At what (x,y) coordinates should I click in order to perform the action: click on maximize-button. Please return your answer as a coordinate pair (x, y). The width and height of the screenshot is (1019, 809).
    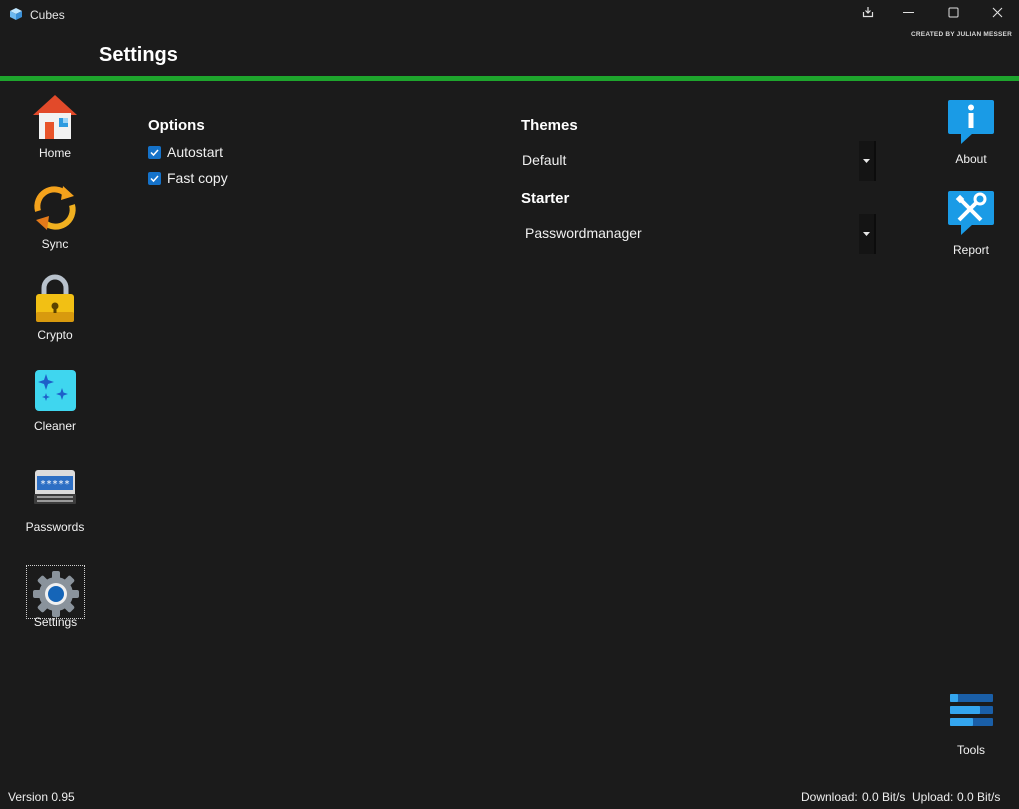
    Looking at the image, I should click on (953, 14).